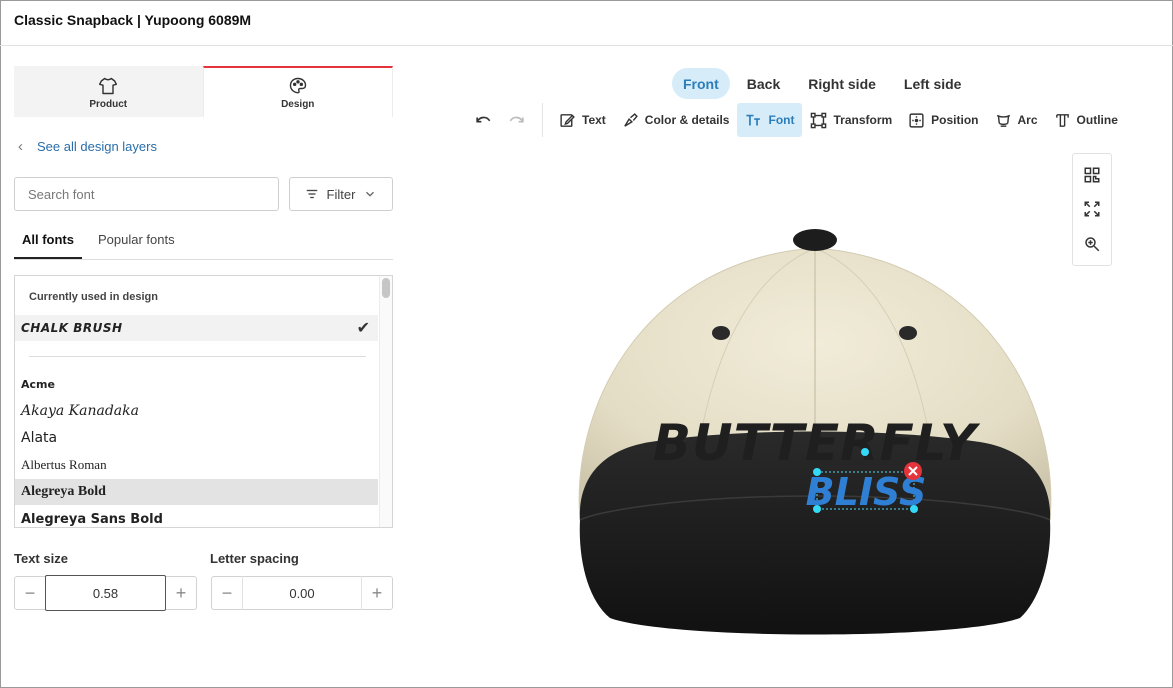 Image resolution: width=1173 pixels, height=688 pixels. Describe the element at coordinates (1016, 120) in the screenshot. I see `toolbar-arc-button: Arc` at that location.